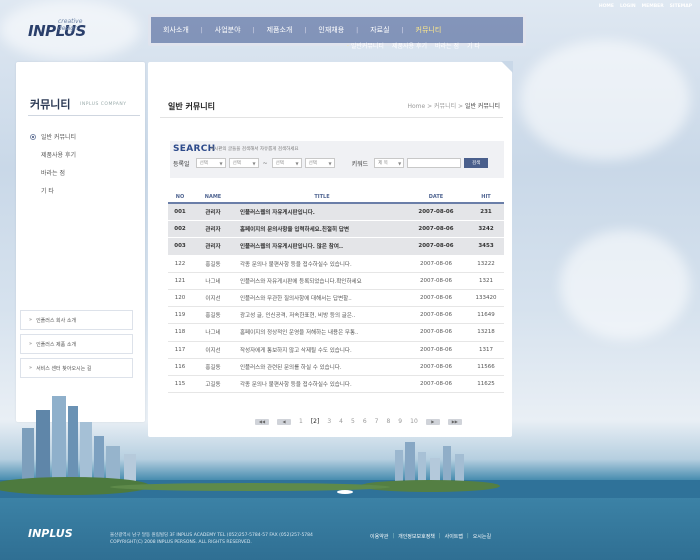  What do you see at coordinates (176, 30) in the screenshot?
I see `nav-company: 회사소개` at bounding box center [176, 30].